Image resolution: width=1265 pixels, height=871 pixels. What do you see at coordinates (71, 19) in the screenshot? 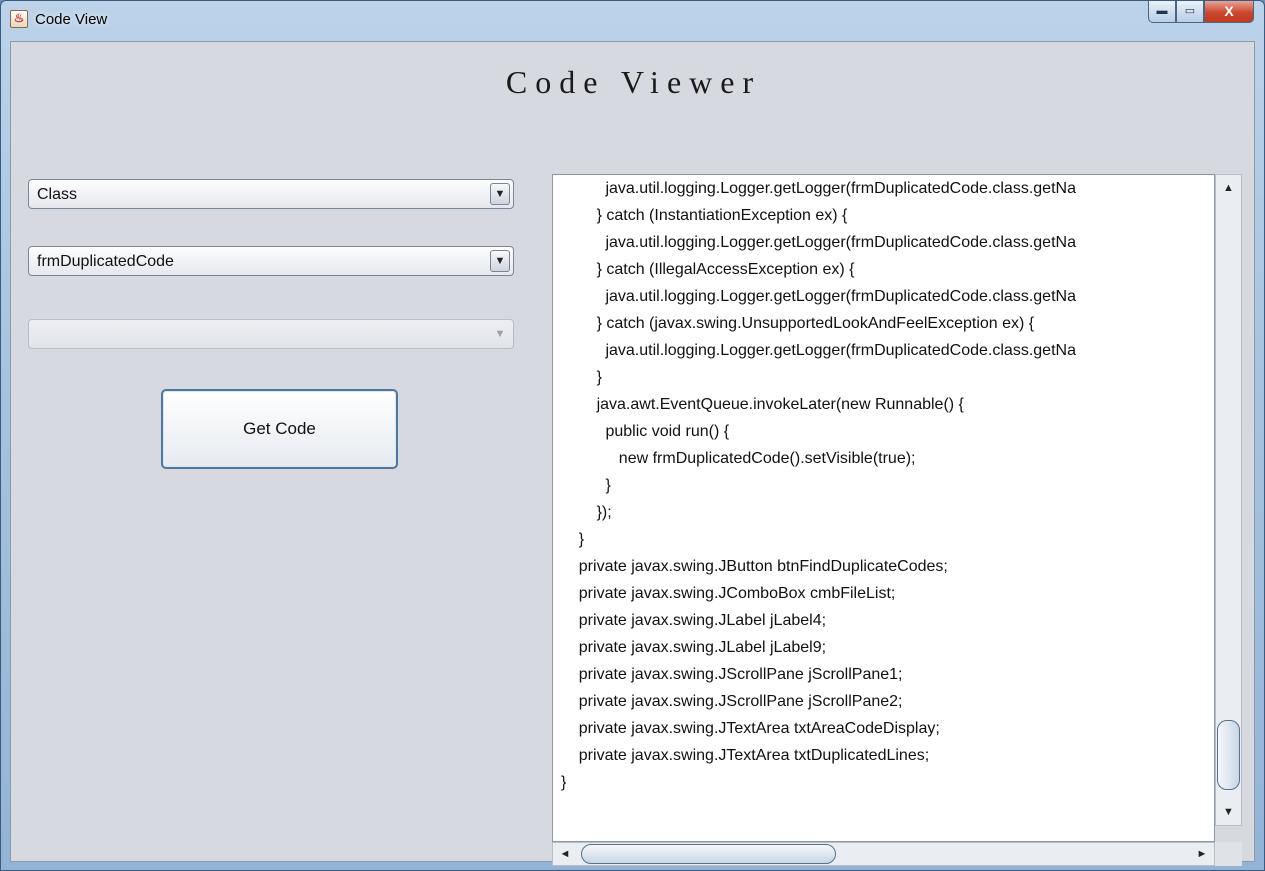
I see `window-title: Code View` at bounding box center [71, 19].